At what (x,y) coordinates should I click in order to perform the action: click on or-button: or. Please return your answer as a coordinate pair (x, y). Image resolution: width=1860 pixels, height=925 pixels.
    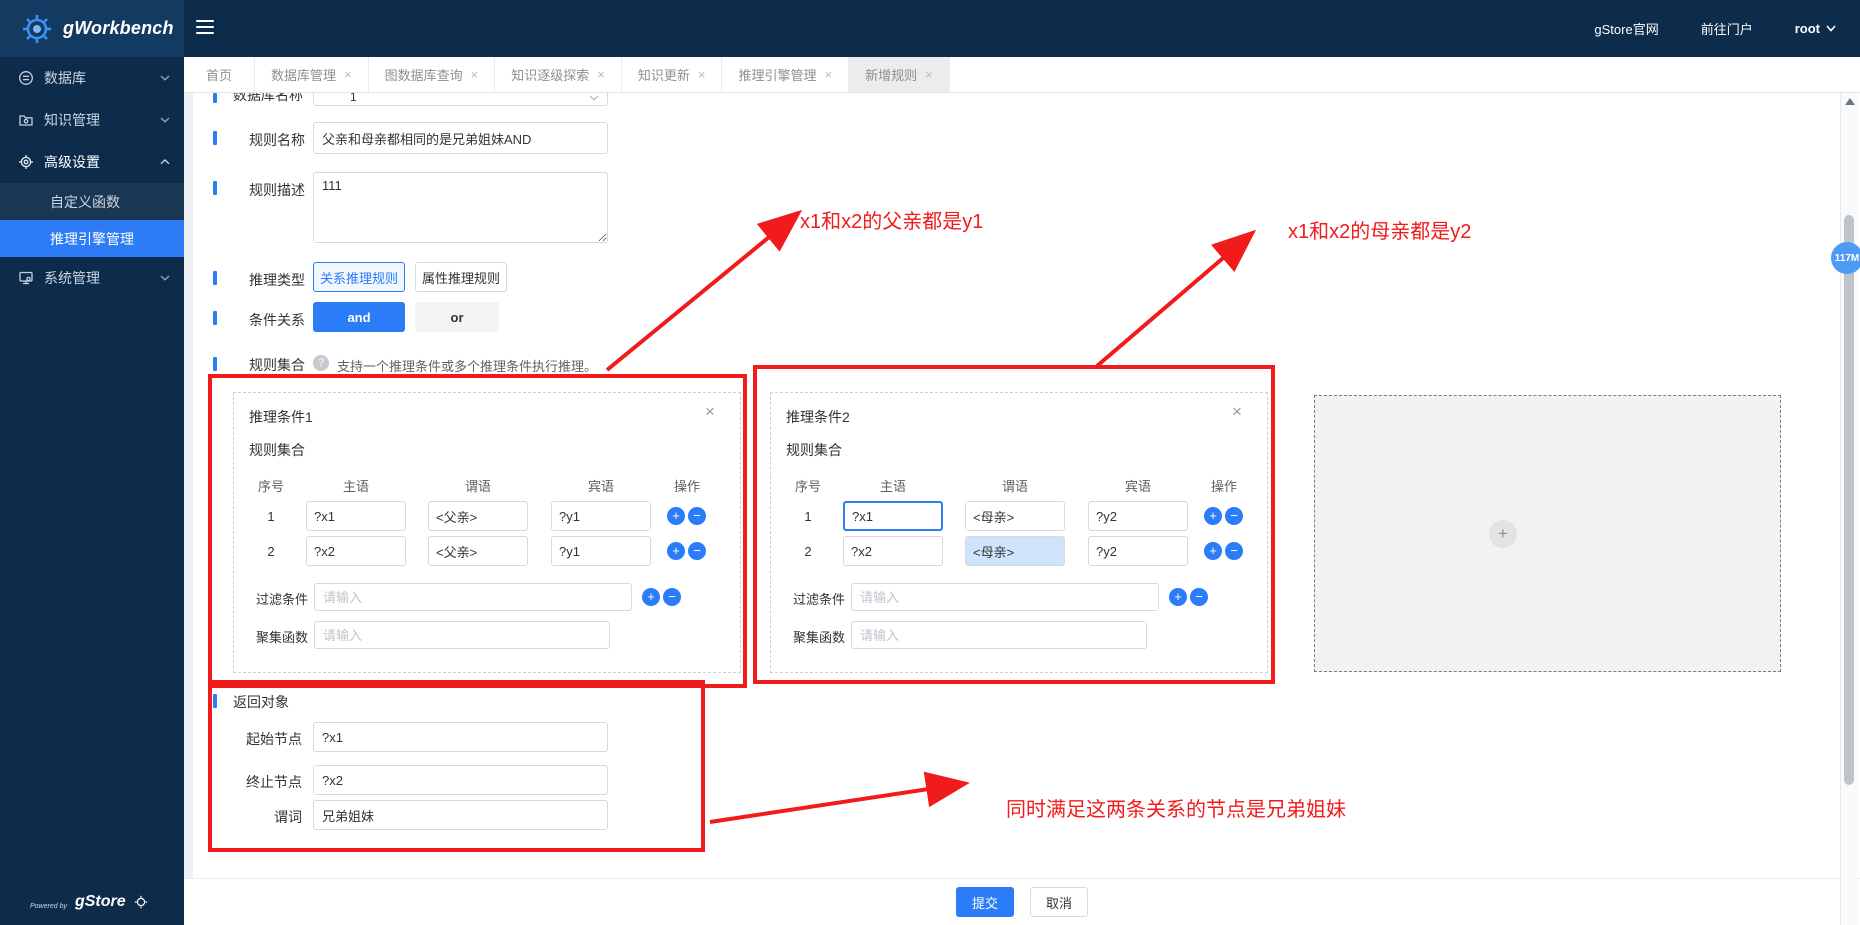
    Looking at the image, I should click on (457, 317).